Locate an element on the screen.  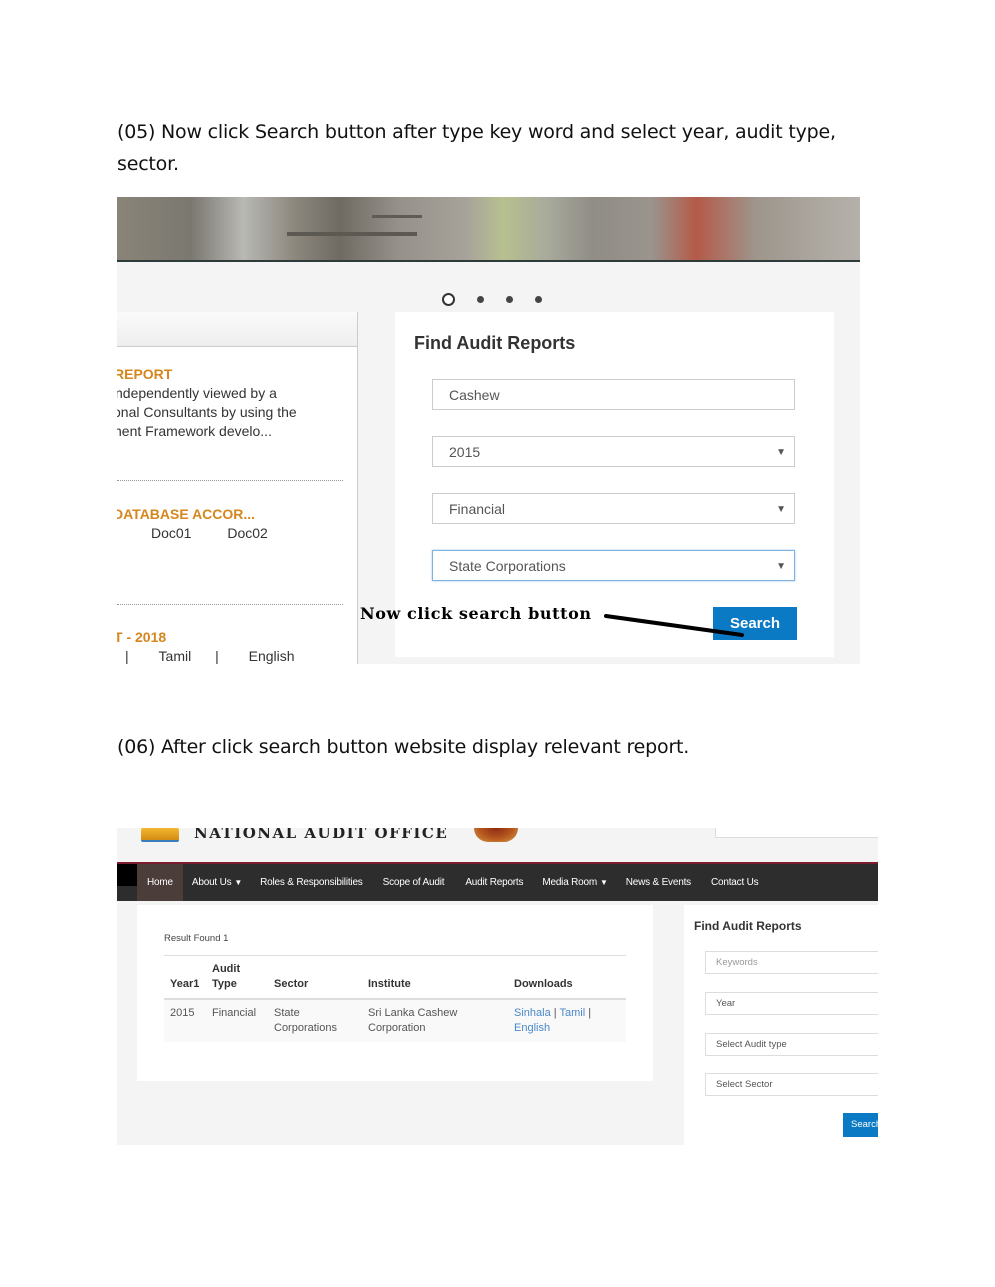
news-item: T - 2018 | Tamil | English is located at coordinates (206, 646).